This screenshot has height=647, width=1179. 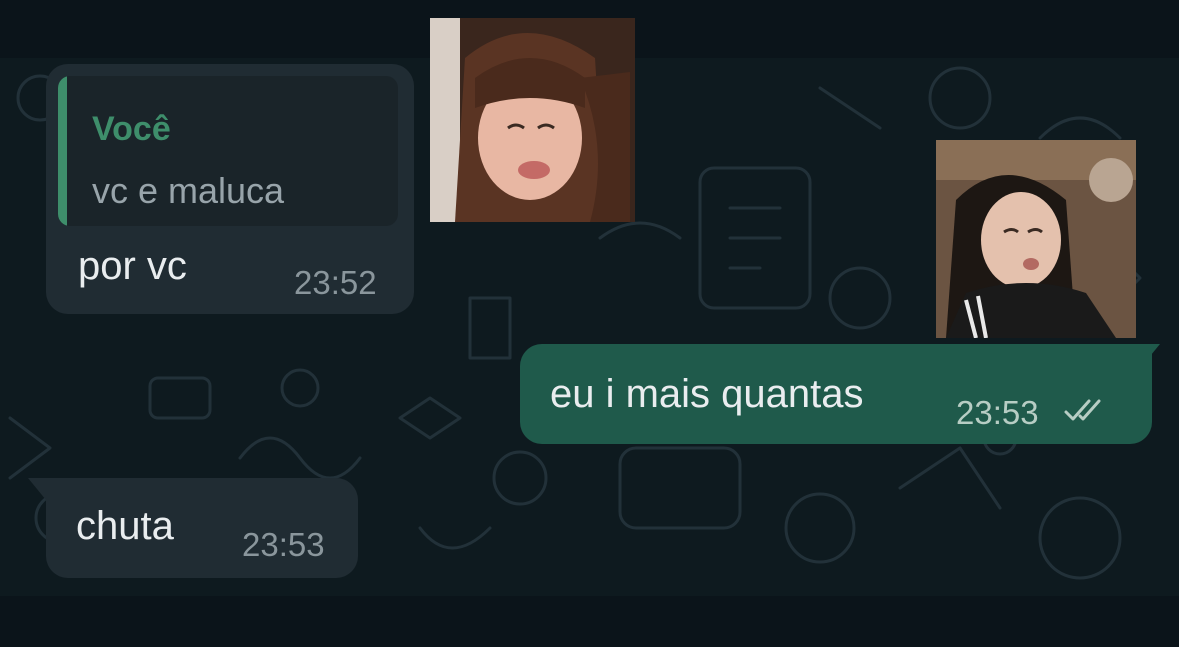 I want to click on message-text: eu i mais quantas, so click(x=707, y=394).